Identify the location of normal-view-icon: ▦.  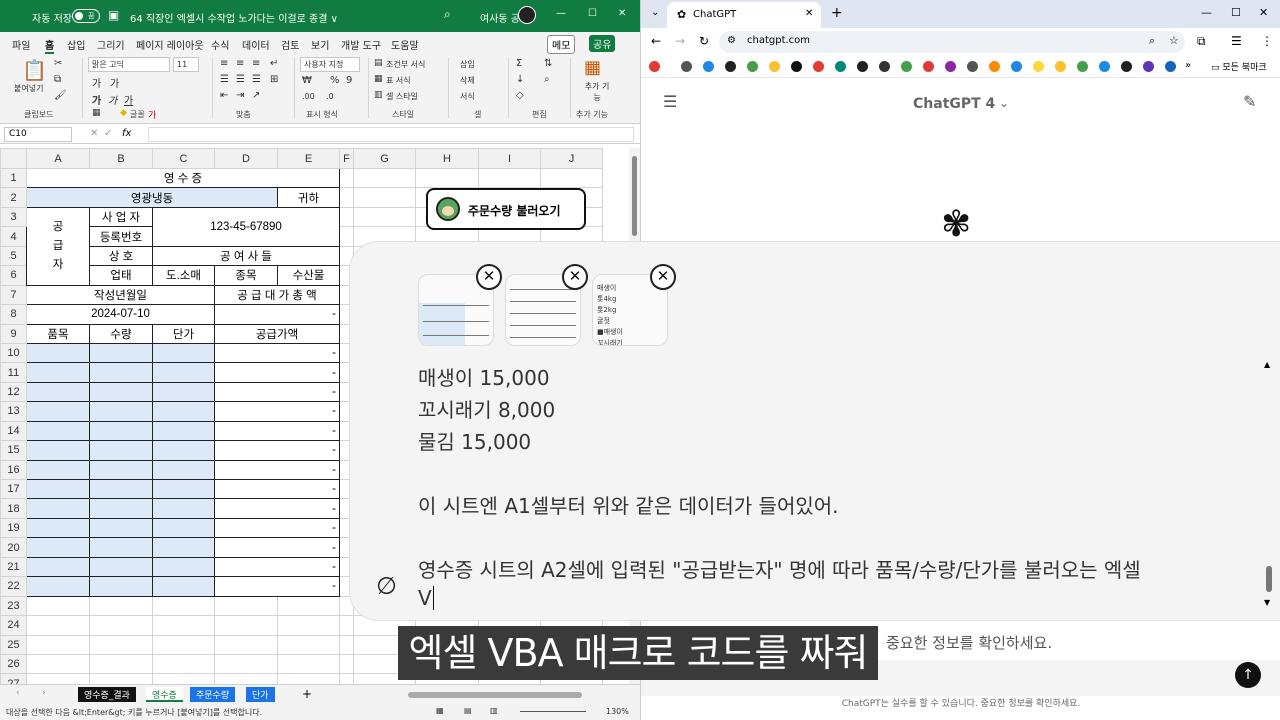
(440, 710).